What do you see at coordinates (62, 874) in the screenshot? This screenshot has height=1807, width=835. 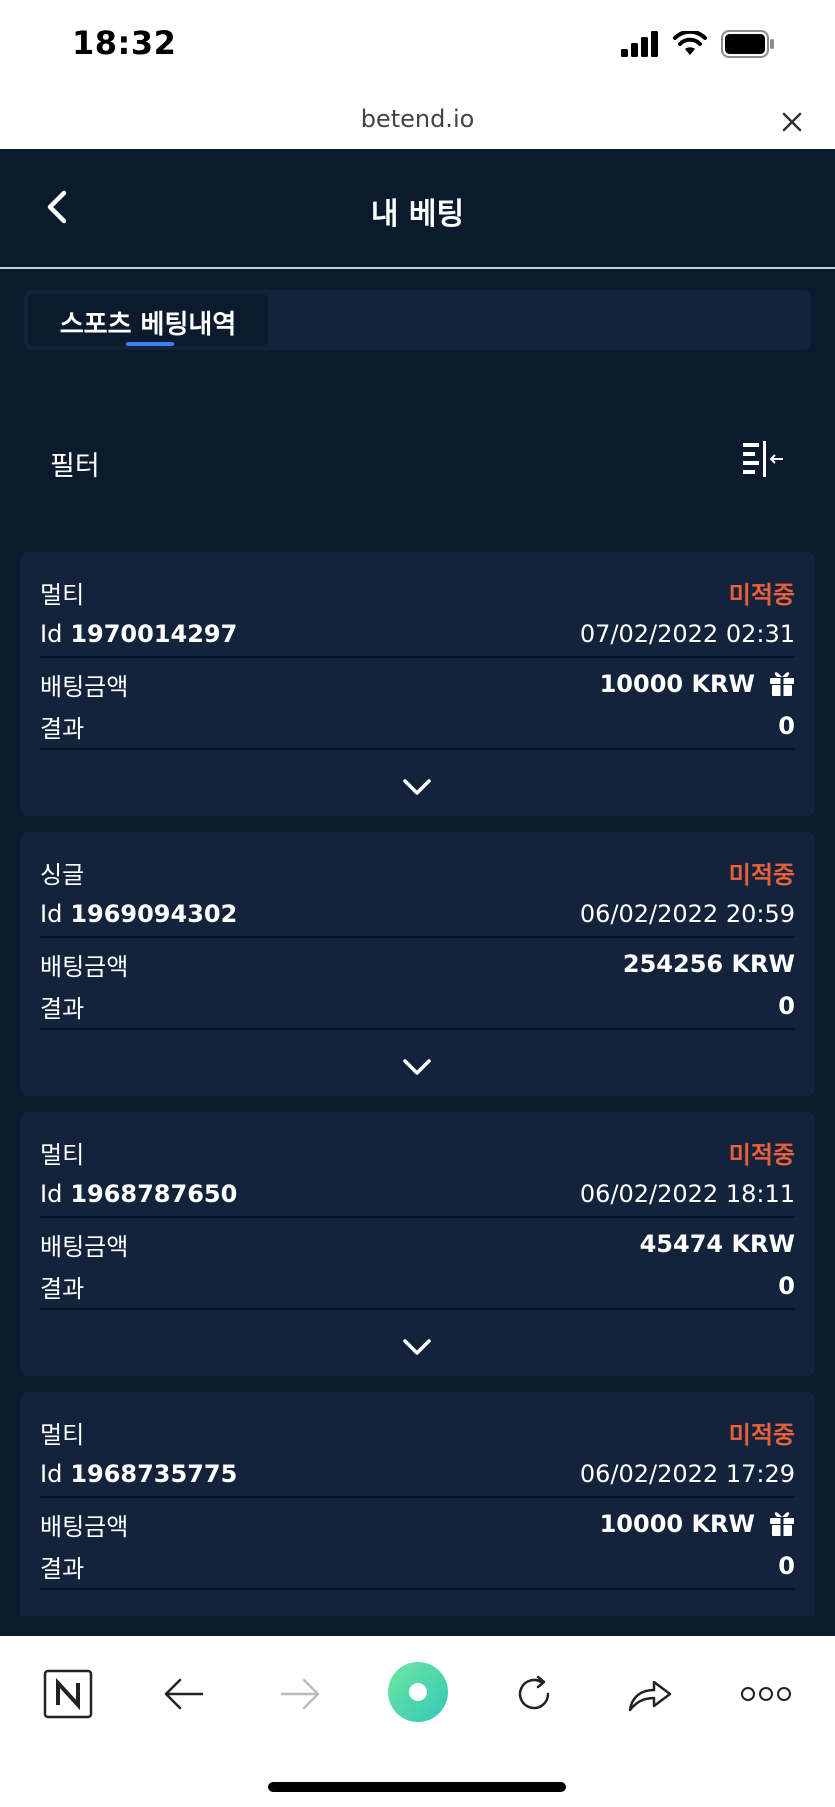 I see `bet-type: 싱글` at bounding box center [62, 874].